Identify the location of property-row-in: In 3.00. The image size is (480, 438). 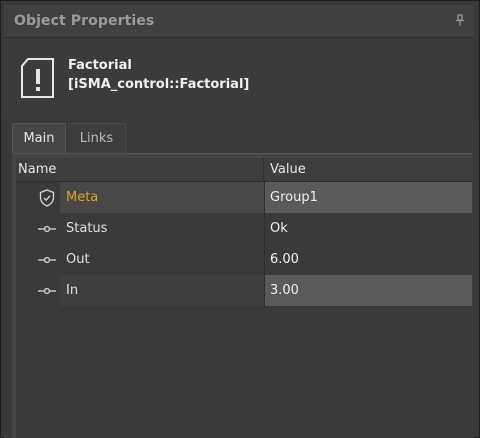
(244, 290).